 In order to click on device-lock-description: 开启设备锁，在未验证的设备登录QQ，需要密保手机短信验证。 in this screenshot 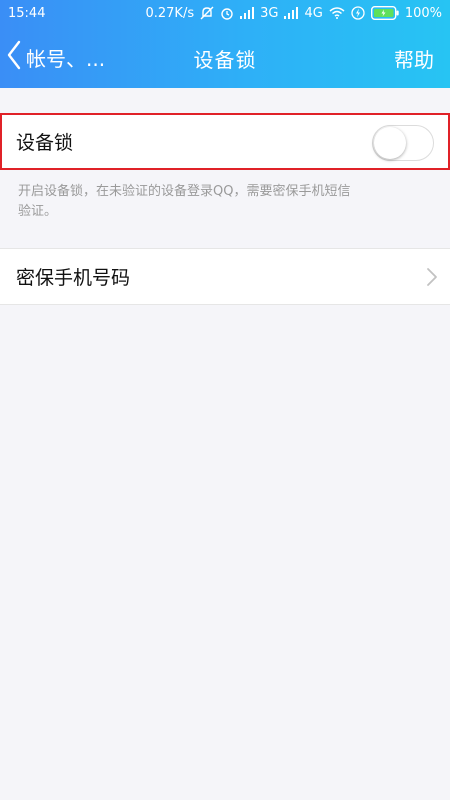, I will do `click(184, 201)`.